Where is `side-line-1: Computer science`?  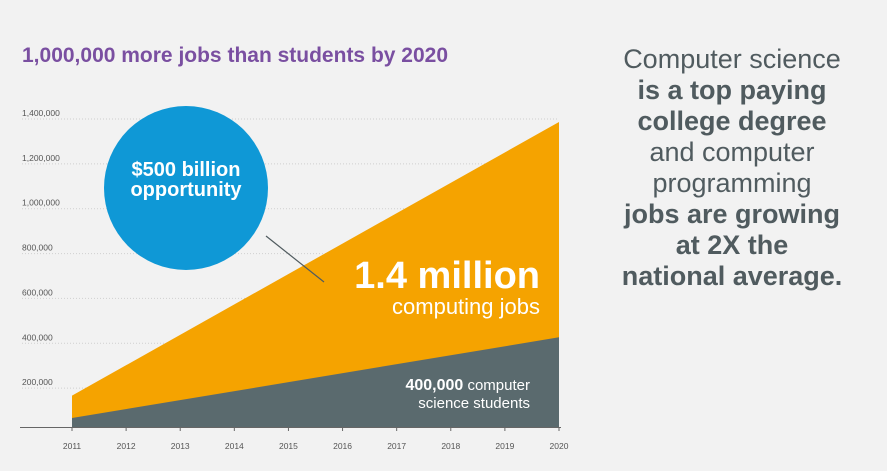 side-line-1: Computer science is located at coordinates (732, 59).